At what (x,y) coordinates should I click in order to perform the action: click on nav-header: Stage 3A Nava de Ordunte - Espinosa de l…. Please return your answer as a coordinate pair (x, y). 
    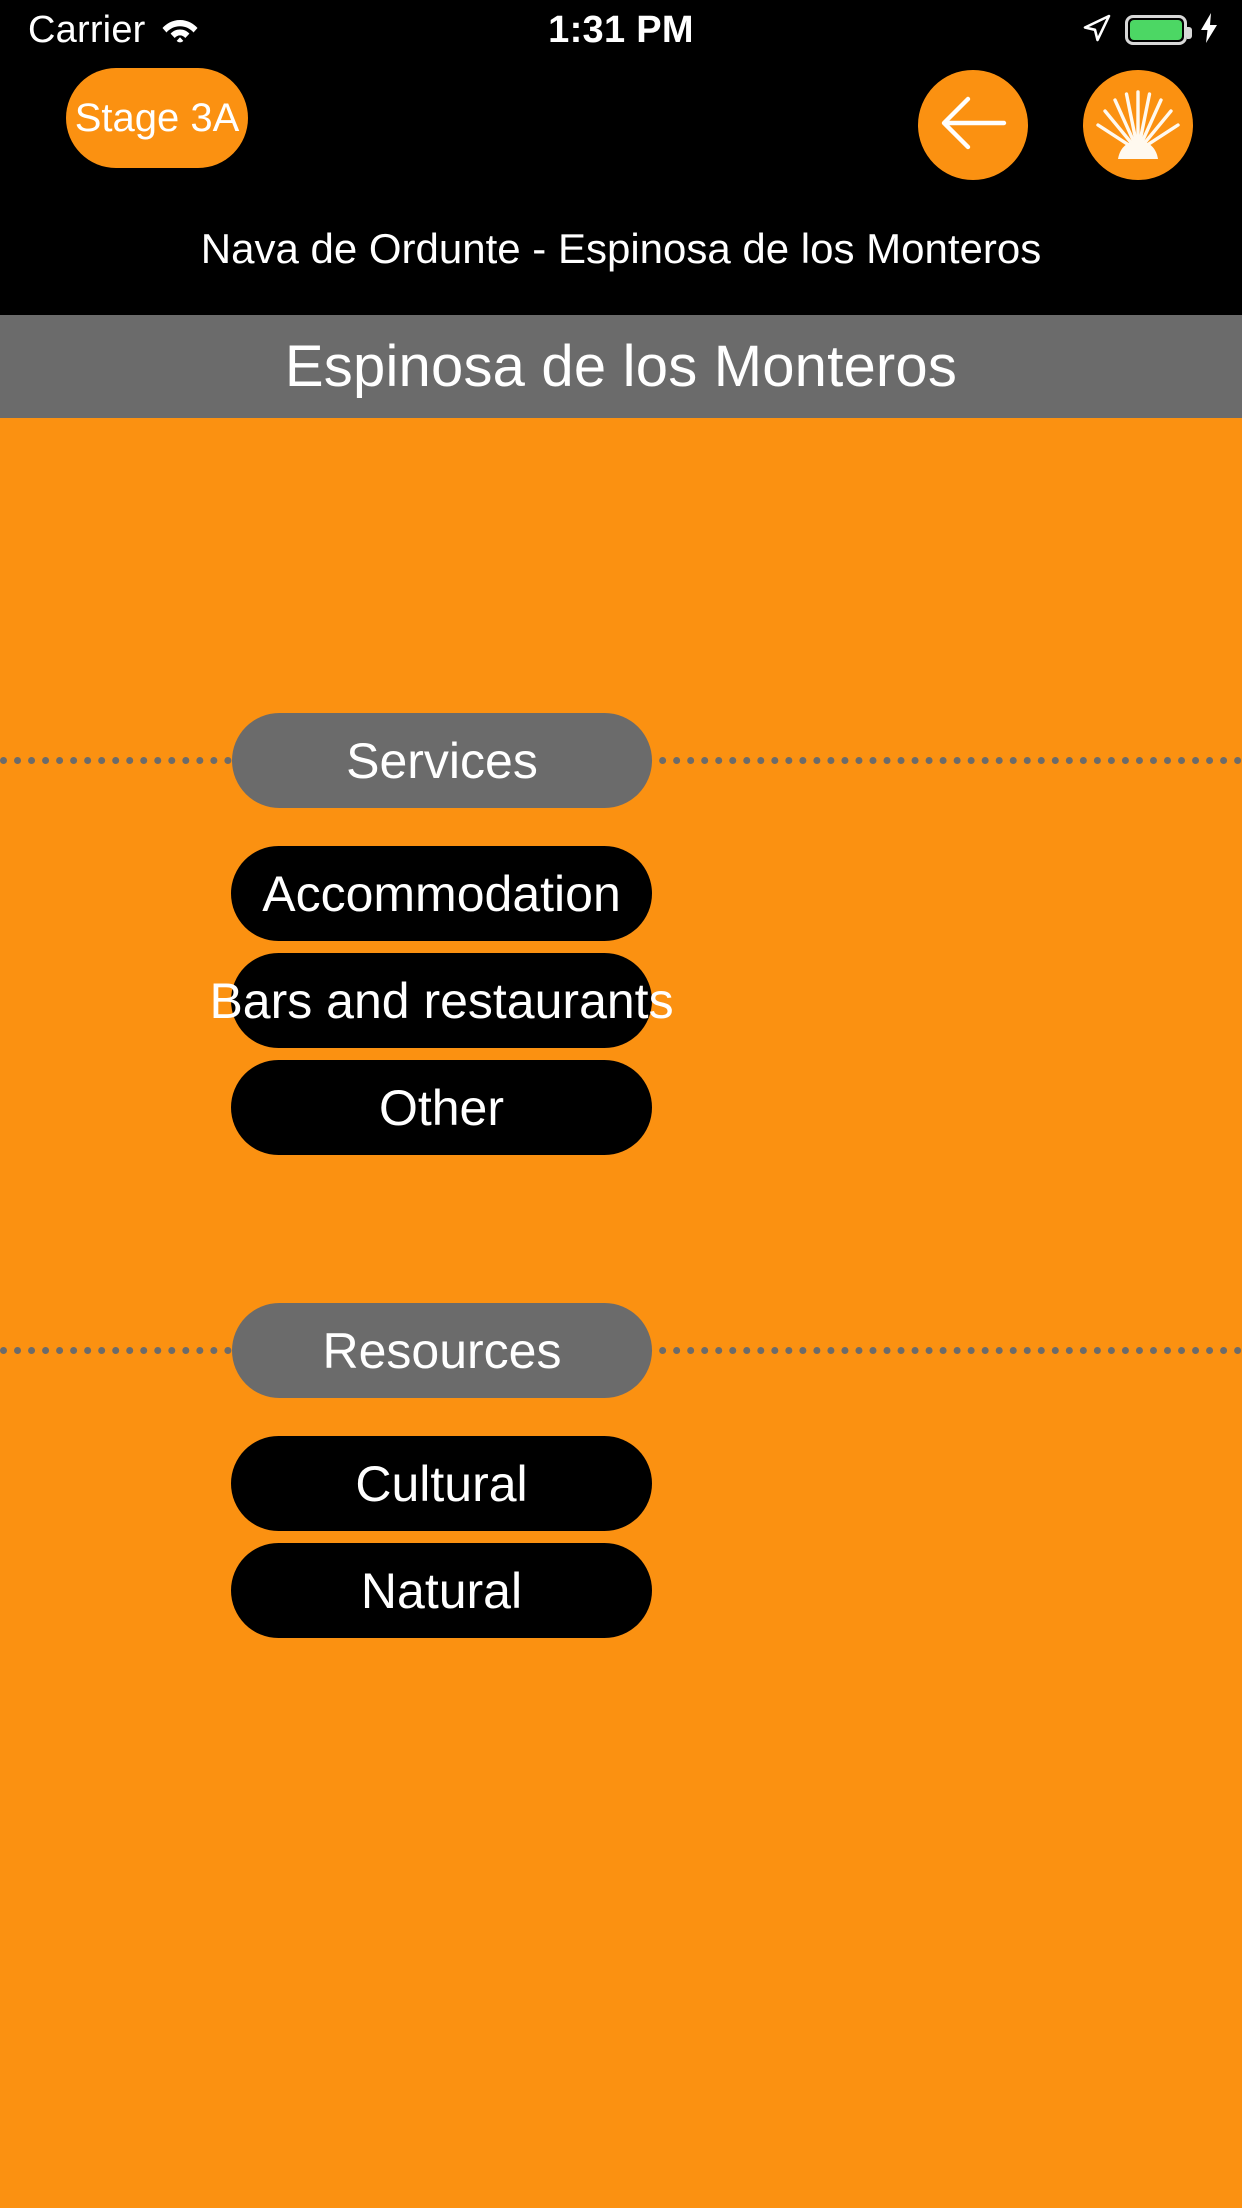
    Looking at the image, I should click on (621, 187).